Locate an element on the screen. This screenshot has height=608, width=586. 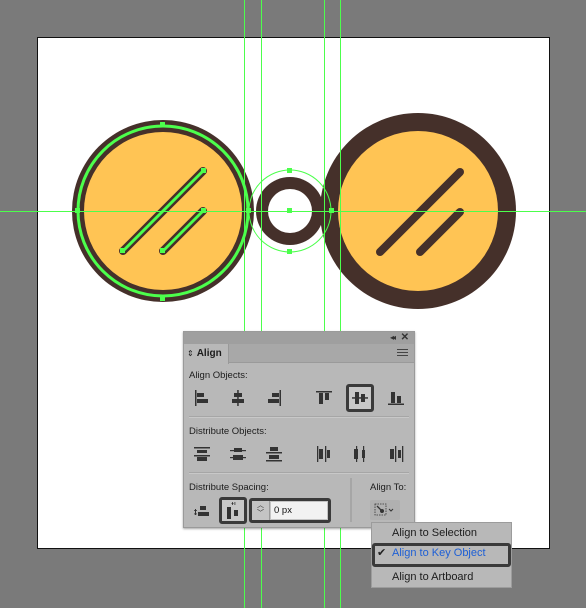
align-top-icon is located at coordinates (324, 397).